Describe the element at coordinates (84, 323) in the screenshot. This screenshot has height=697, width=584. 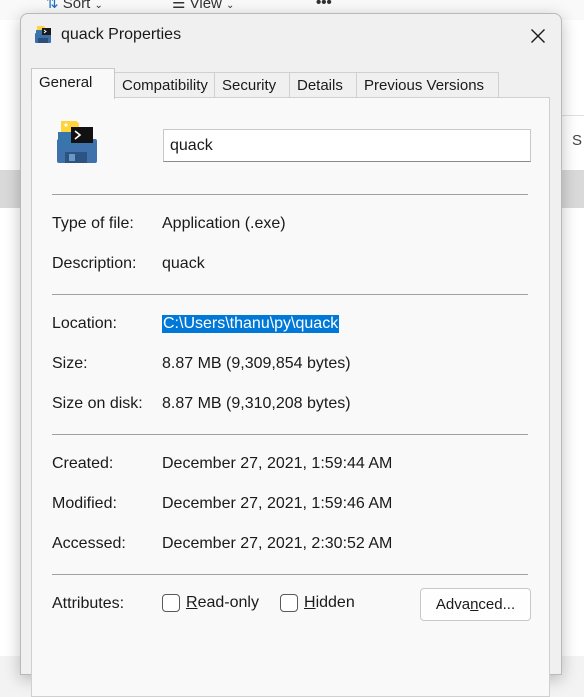
I see `location-label: Location:` at that location.